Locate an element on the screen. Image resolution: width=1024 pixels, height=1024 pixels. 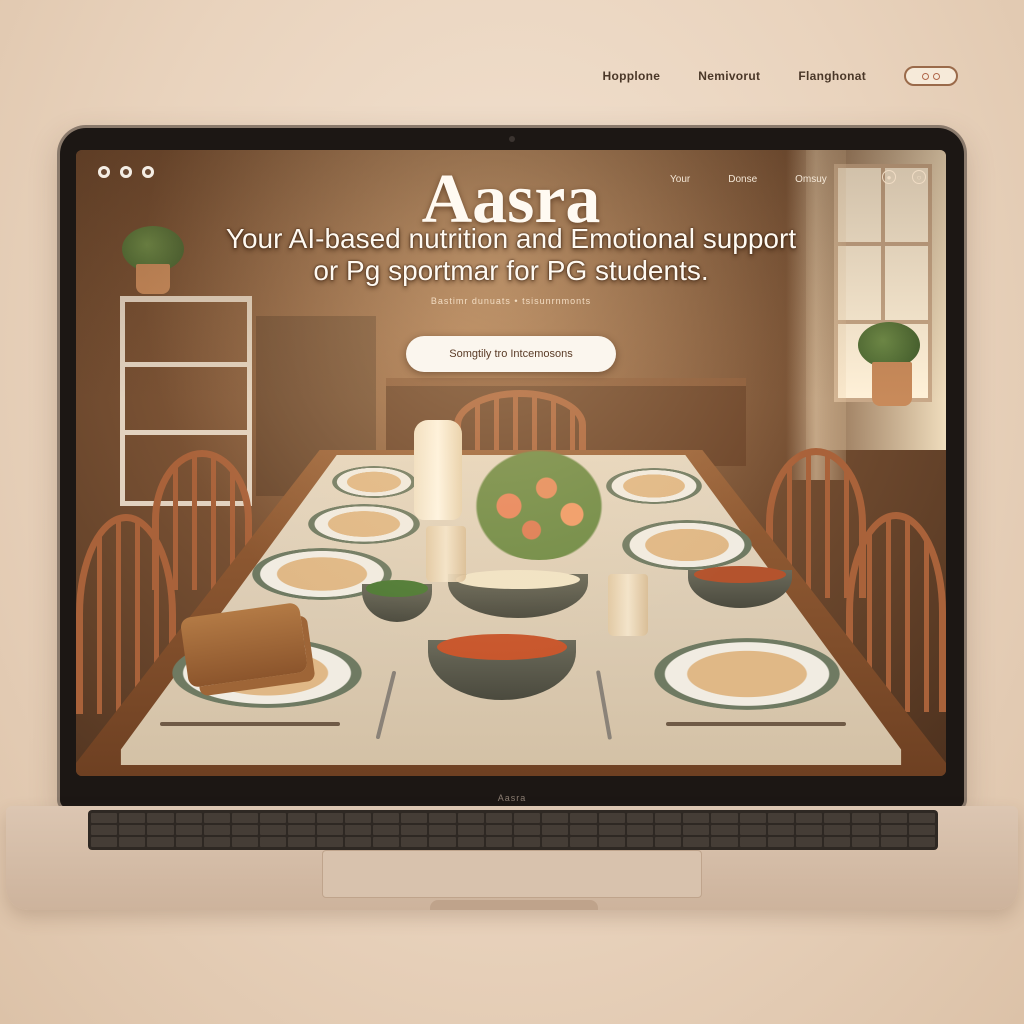
outer-nav-link-2: Nemivorut is located at coordinates (729, 76).